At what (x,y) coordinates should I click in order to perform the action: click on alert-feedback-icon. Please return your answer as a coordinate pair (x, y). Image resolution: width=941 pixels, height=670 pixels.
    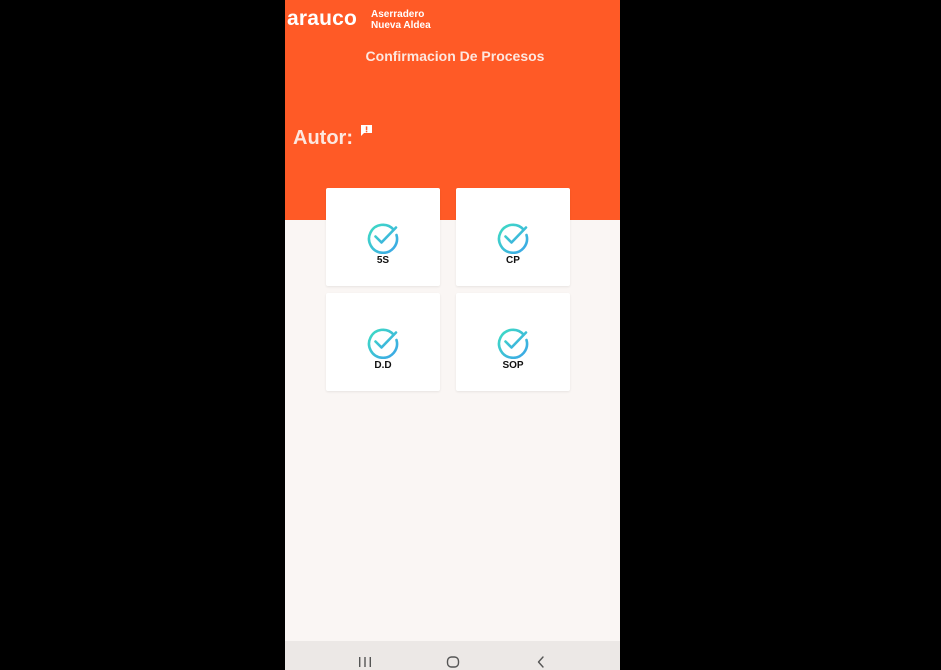
    Looking at the image, I should click on (366, 130).